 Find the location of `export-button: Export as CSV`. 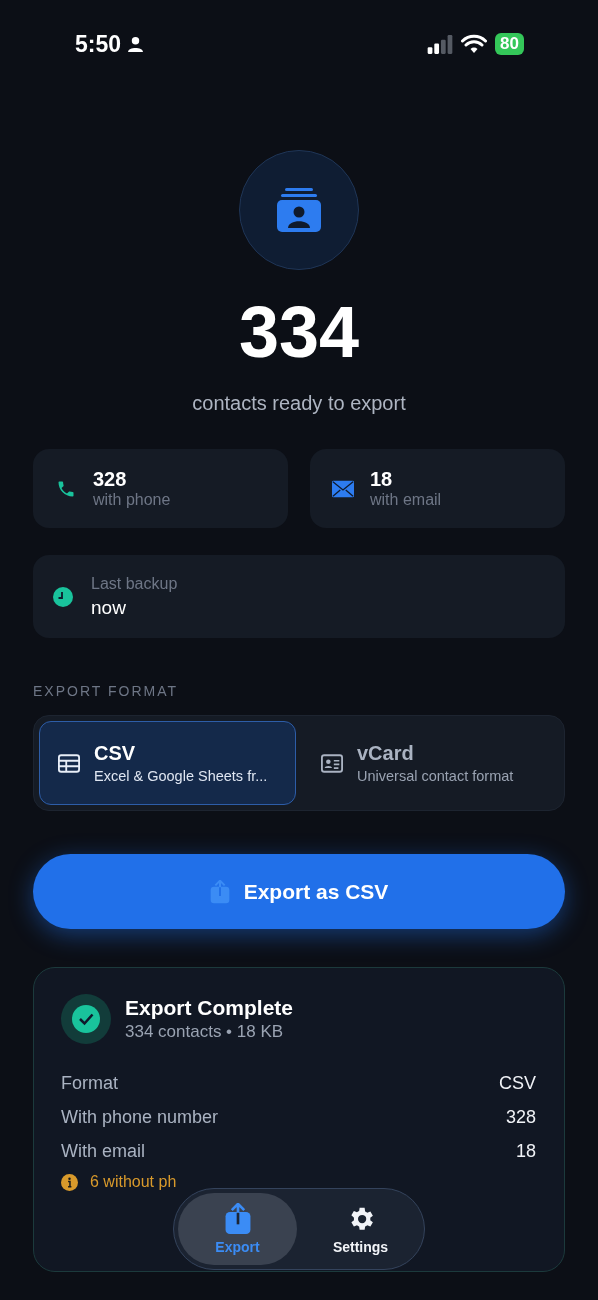

export-button: Export as CSV is located at coordinates (299, 891).